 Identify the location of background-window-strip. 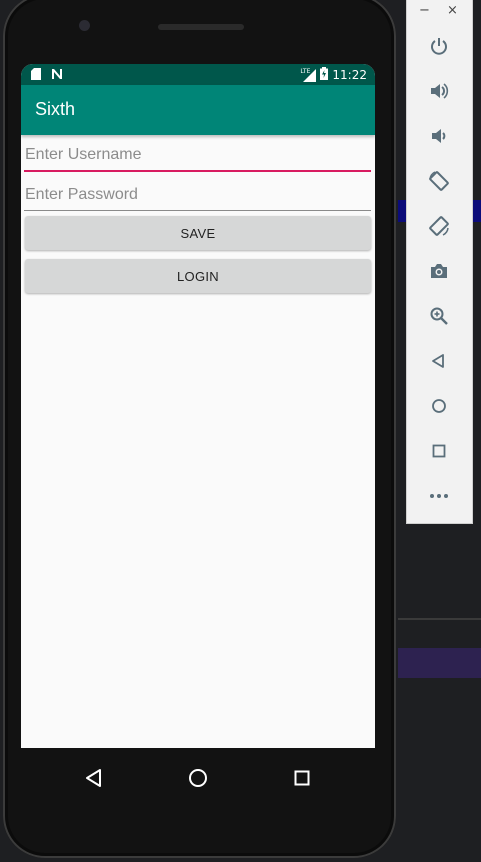
(439, 663).